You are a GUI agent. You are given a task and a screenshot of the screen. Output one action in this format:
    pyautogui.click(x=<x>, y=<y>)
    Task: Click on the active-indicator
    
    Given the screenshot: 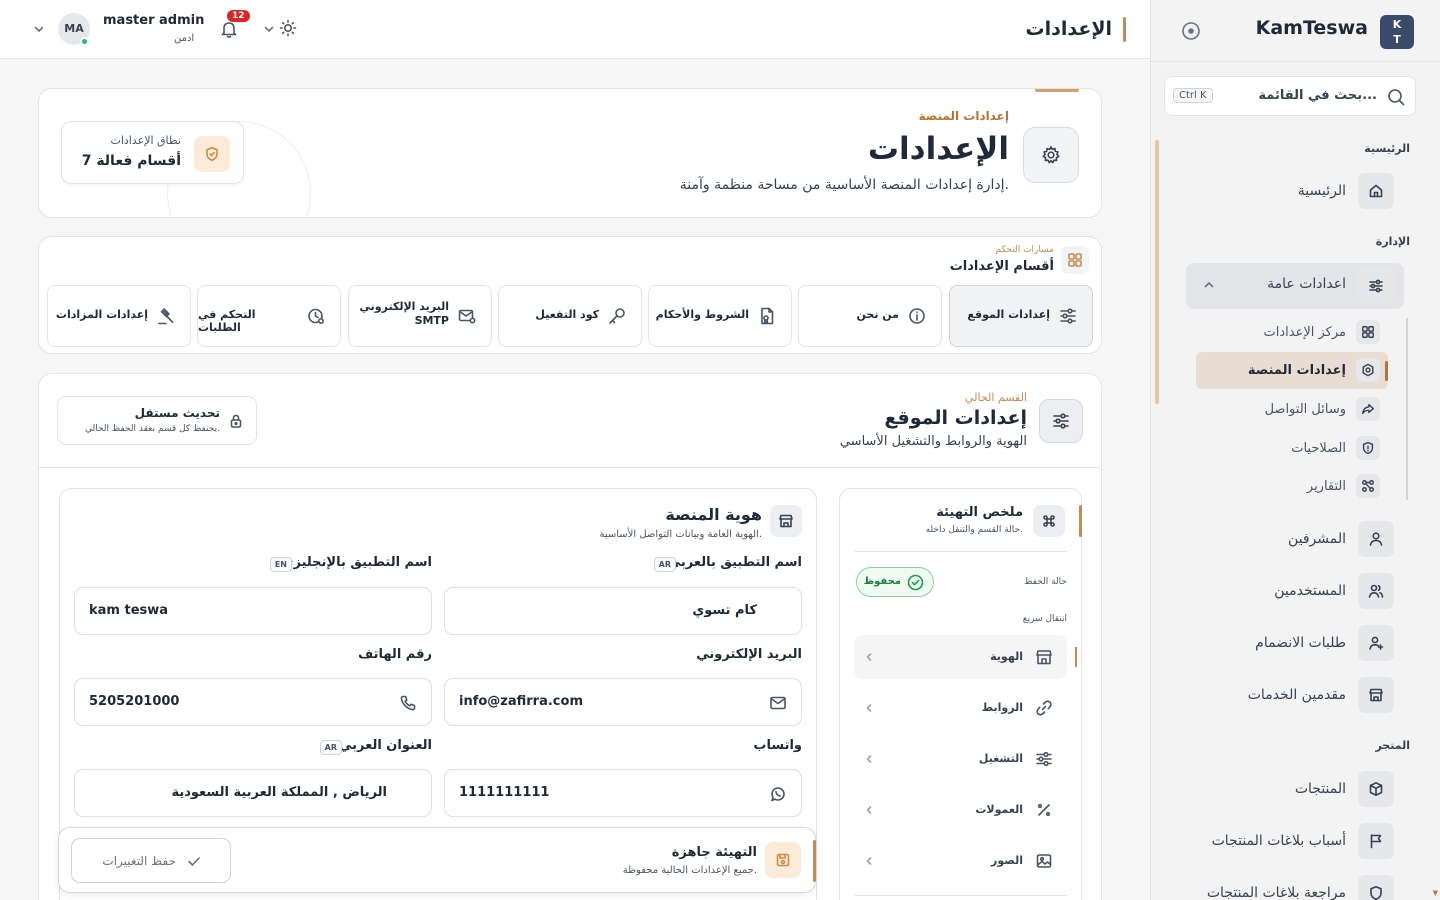 What is the action you would take?
    pyautogui.click(x=1076, y=657)
    